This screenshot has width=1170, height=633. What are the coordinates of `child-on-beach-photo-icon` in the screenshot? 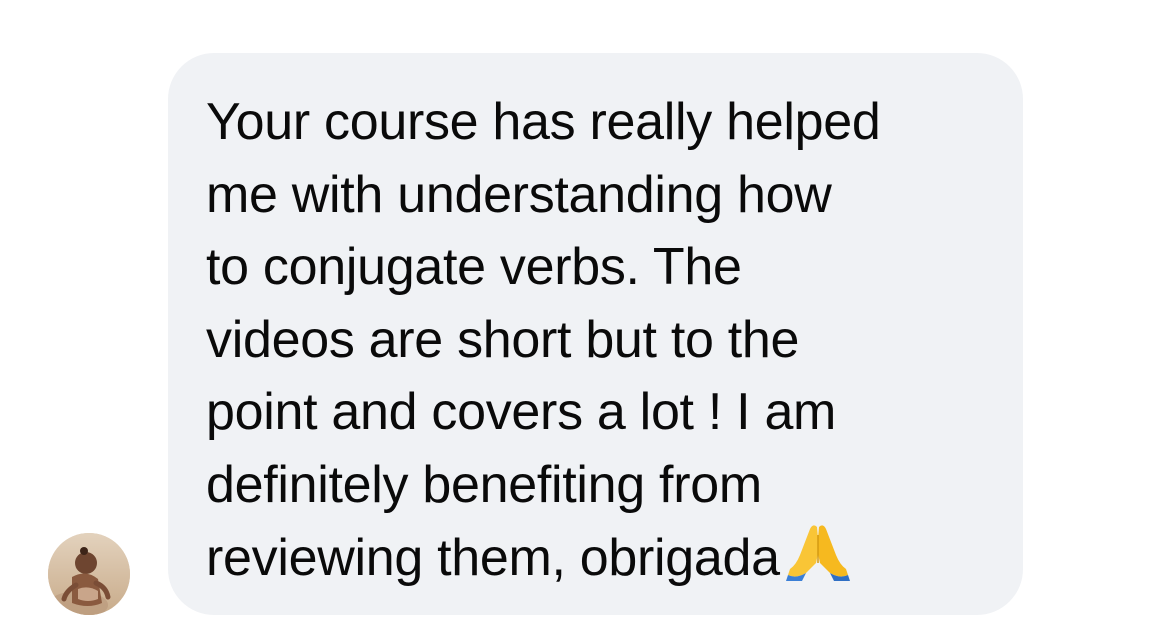 It's located at (89, 574).